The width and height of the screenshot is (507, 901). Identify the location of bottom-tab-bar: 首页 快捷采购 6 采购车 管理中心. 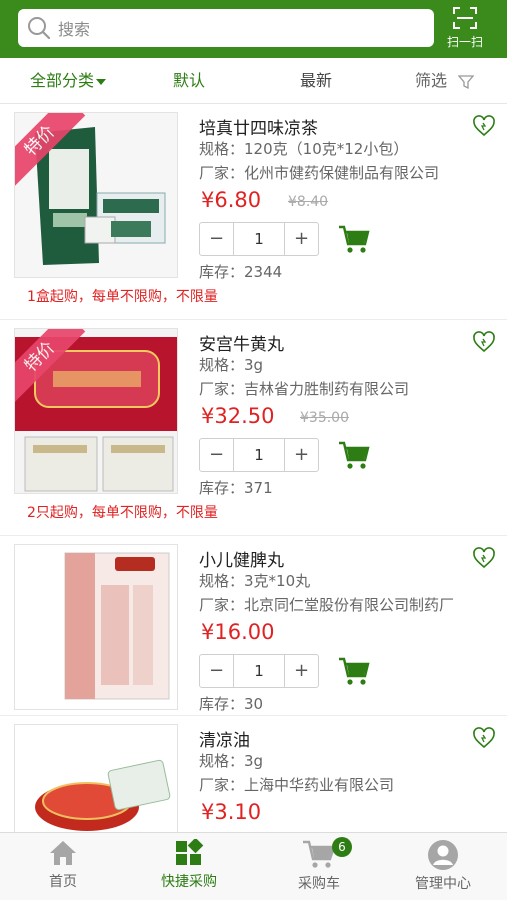
(253, 866).